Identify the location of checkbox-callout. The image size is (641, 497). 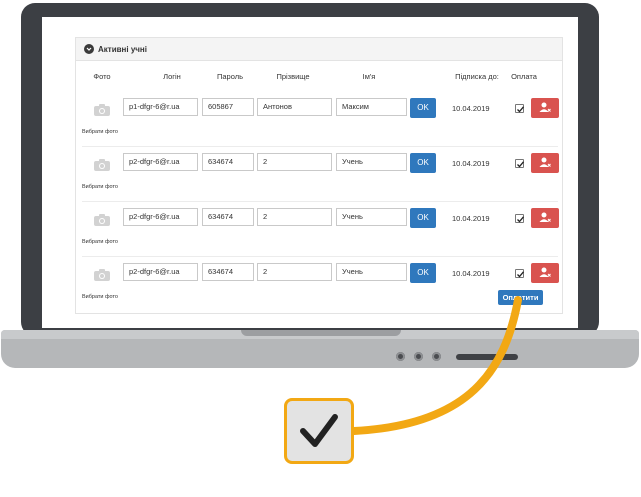
(319, 431).